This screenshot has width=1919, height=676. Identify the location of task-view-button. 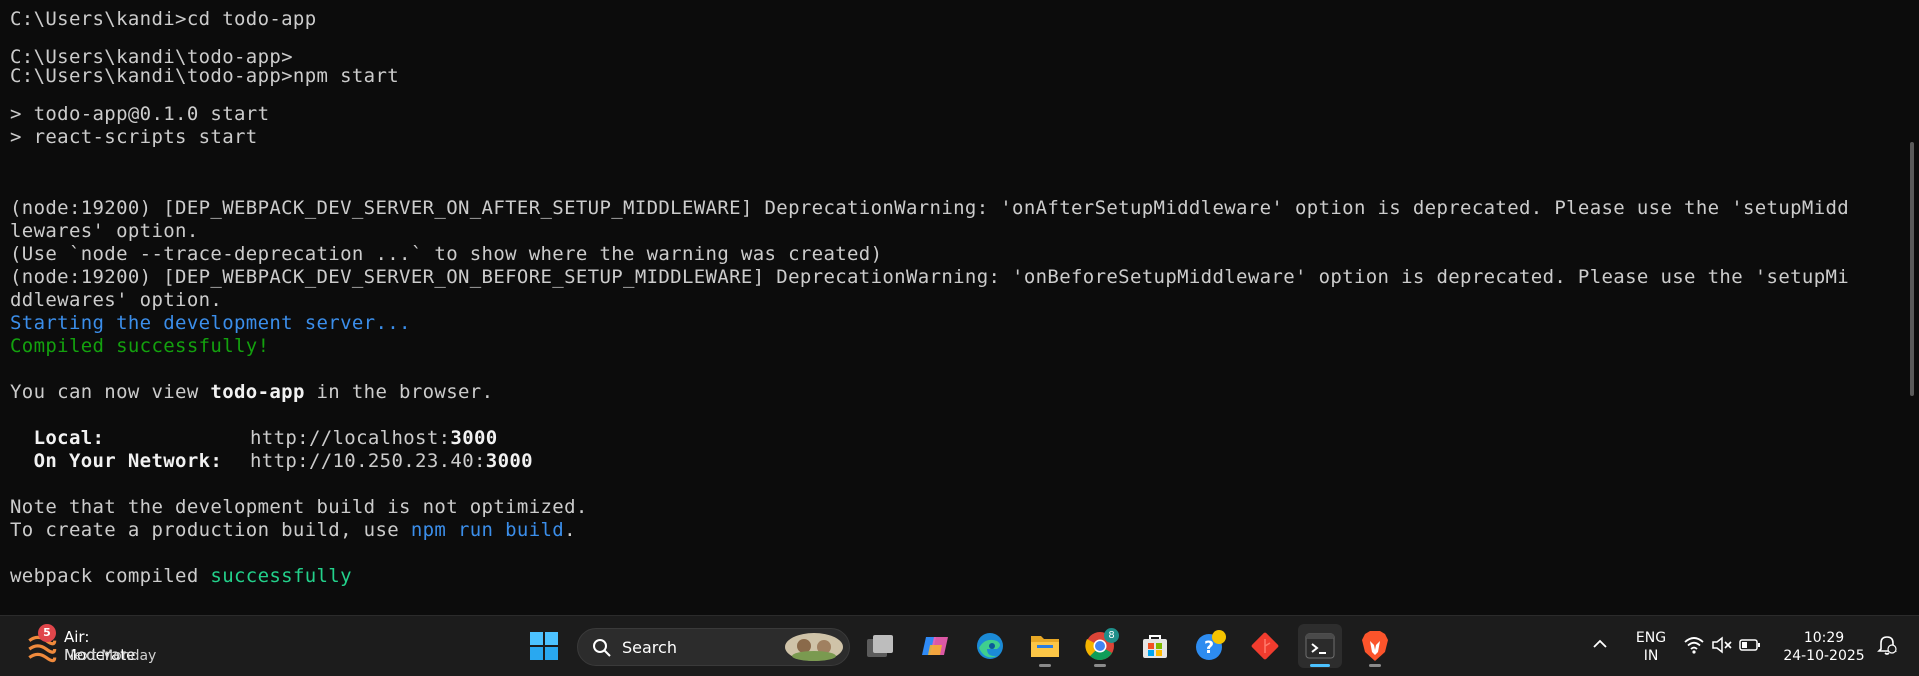
(880, 646).